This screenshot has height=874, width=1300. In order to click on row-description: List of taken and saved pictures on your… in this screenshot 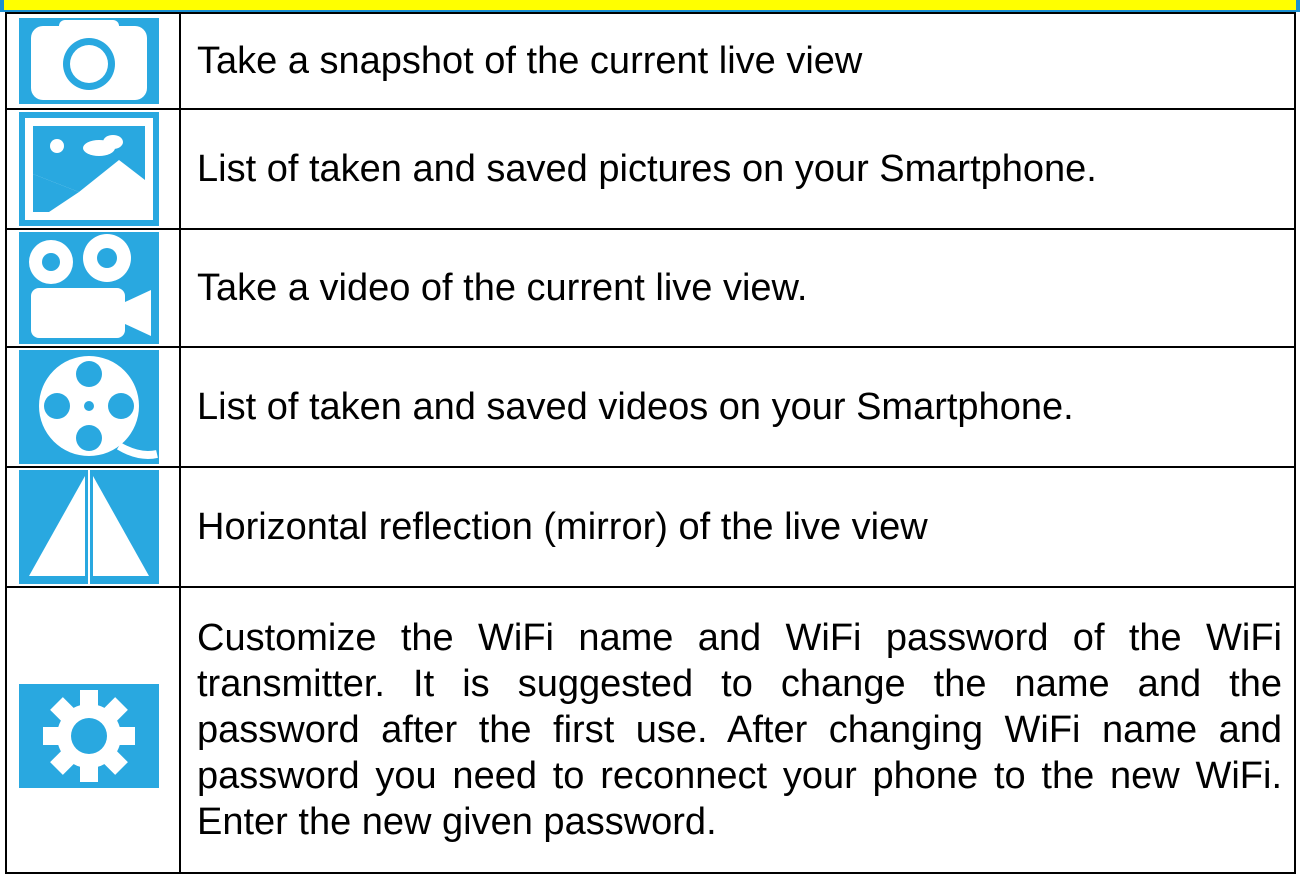, I will do `click(737, 169)`.